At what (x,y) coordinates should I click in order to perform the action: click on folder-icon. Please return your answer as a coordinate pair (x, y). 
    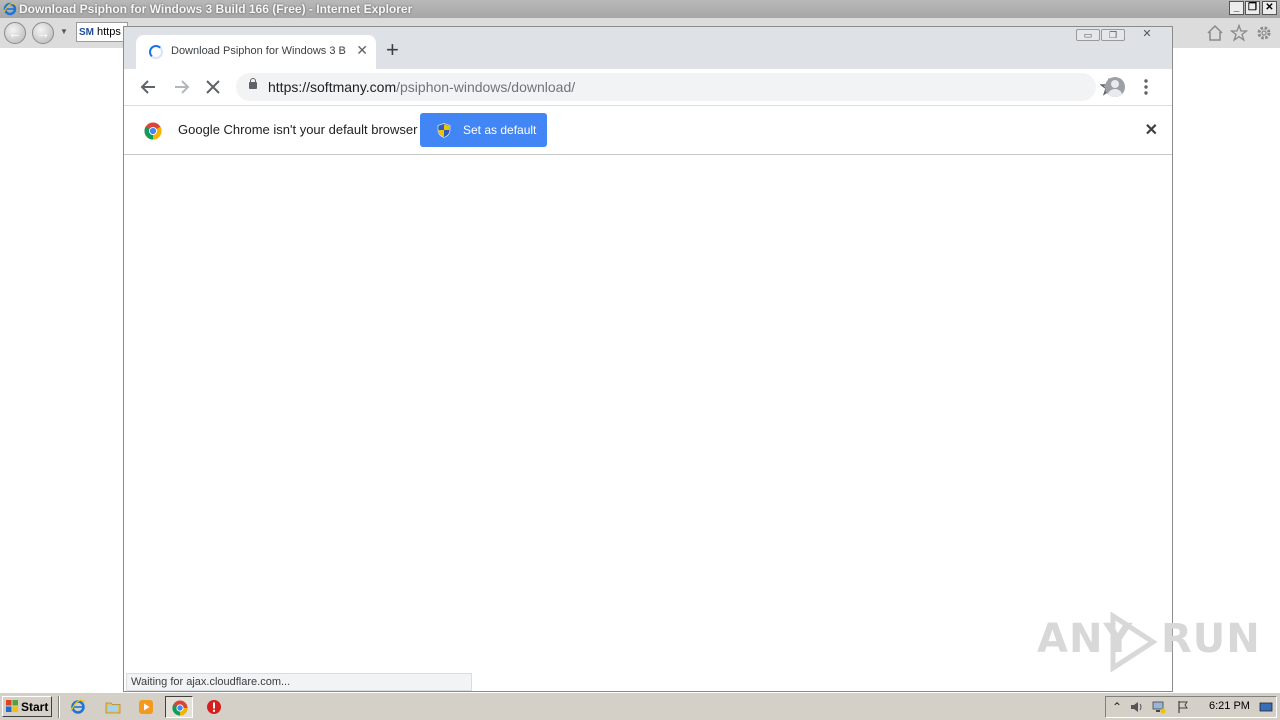
    Looking at the image, I should click on (113, 708).